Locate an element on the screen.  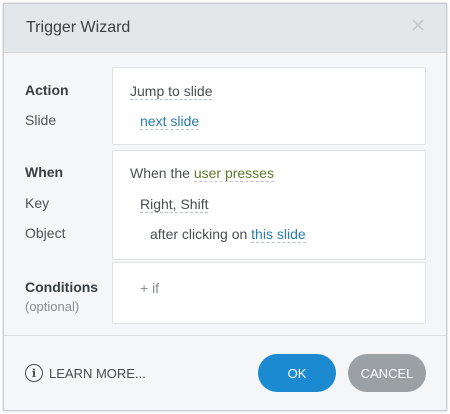
slide-label: Slide is located at coordinates (41, 120).